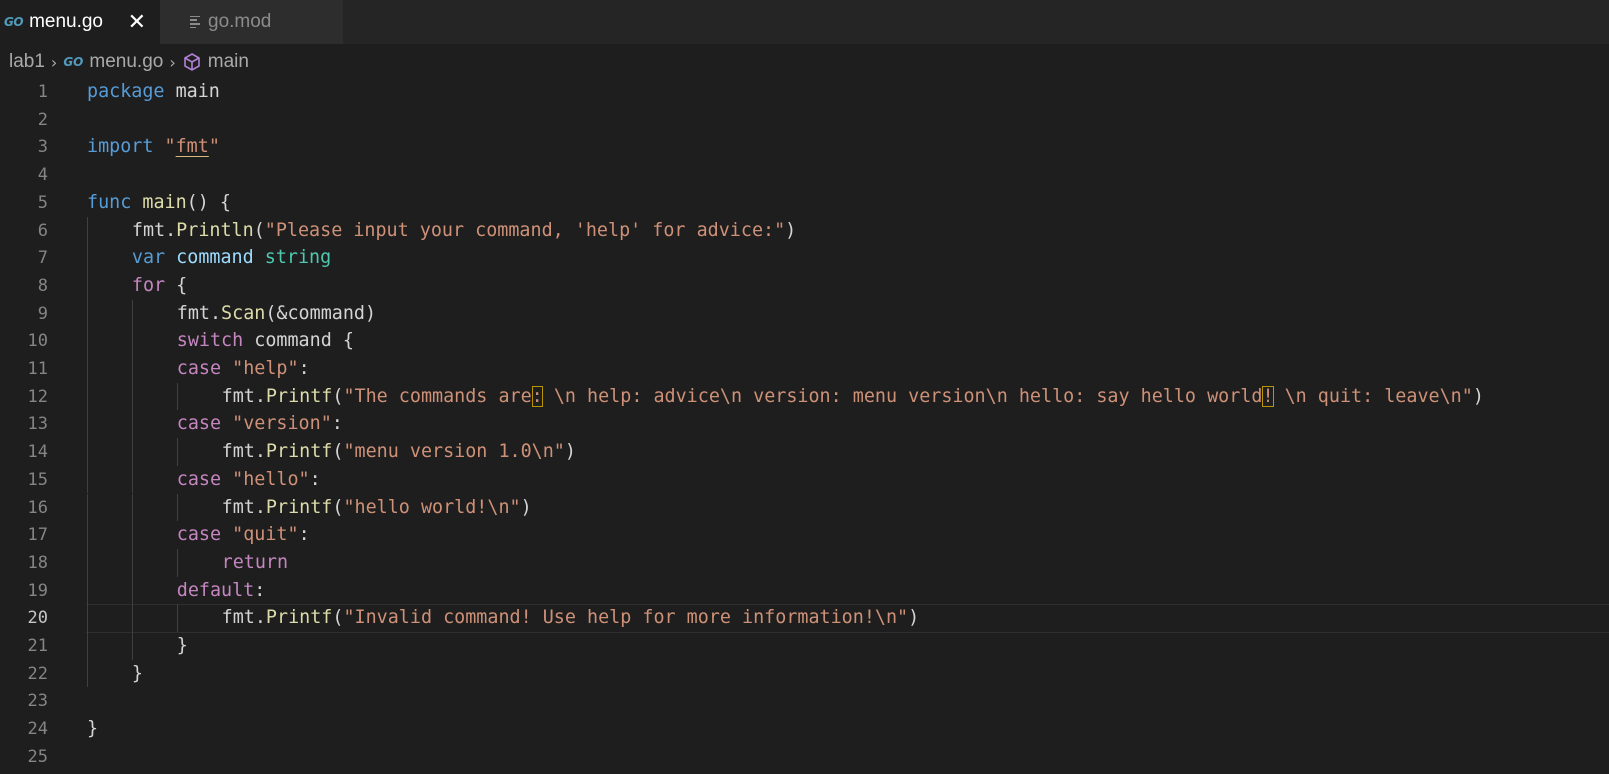 The image size is (1609, 774). Describe the element at coordinates (27, 62) in the screenshot. I see `breadcrumb-folder: lab1` at that location.